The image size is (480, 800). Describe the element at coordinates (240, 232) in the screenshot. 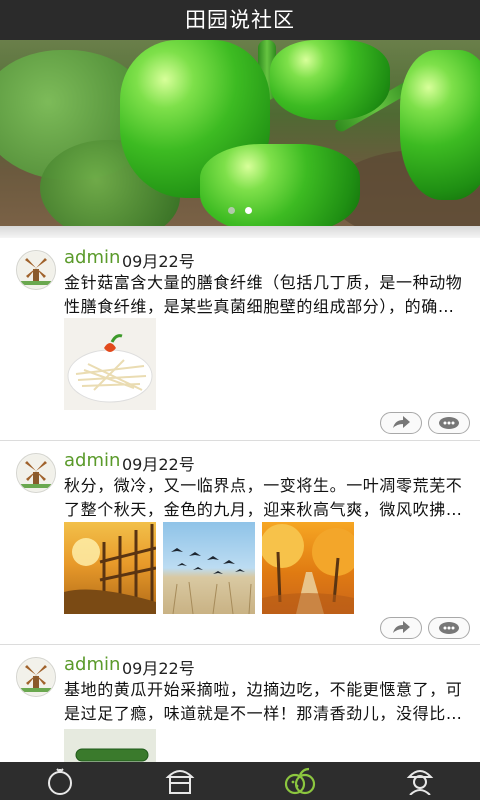

I see `banner-shadow` at that location.